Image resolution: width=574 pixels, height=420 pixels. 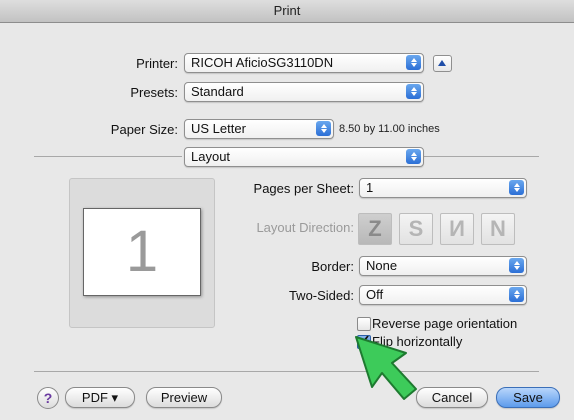 What do you see at coordinates (452, 397) in the screenshot?
I see `cancel-button: Cancel` at bounding box center [452, 397].